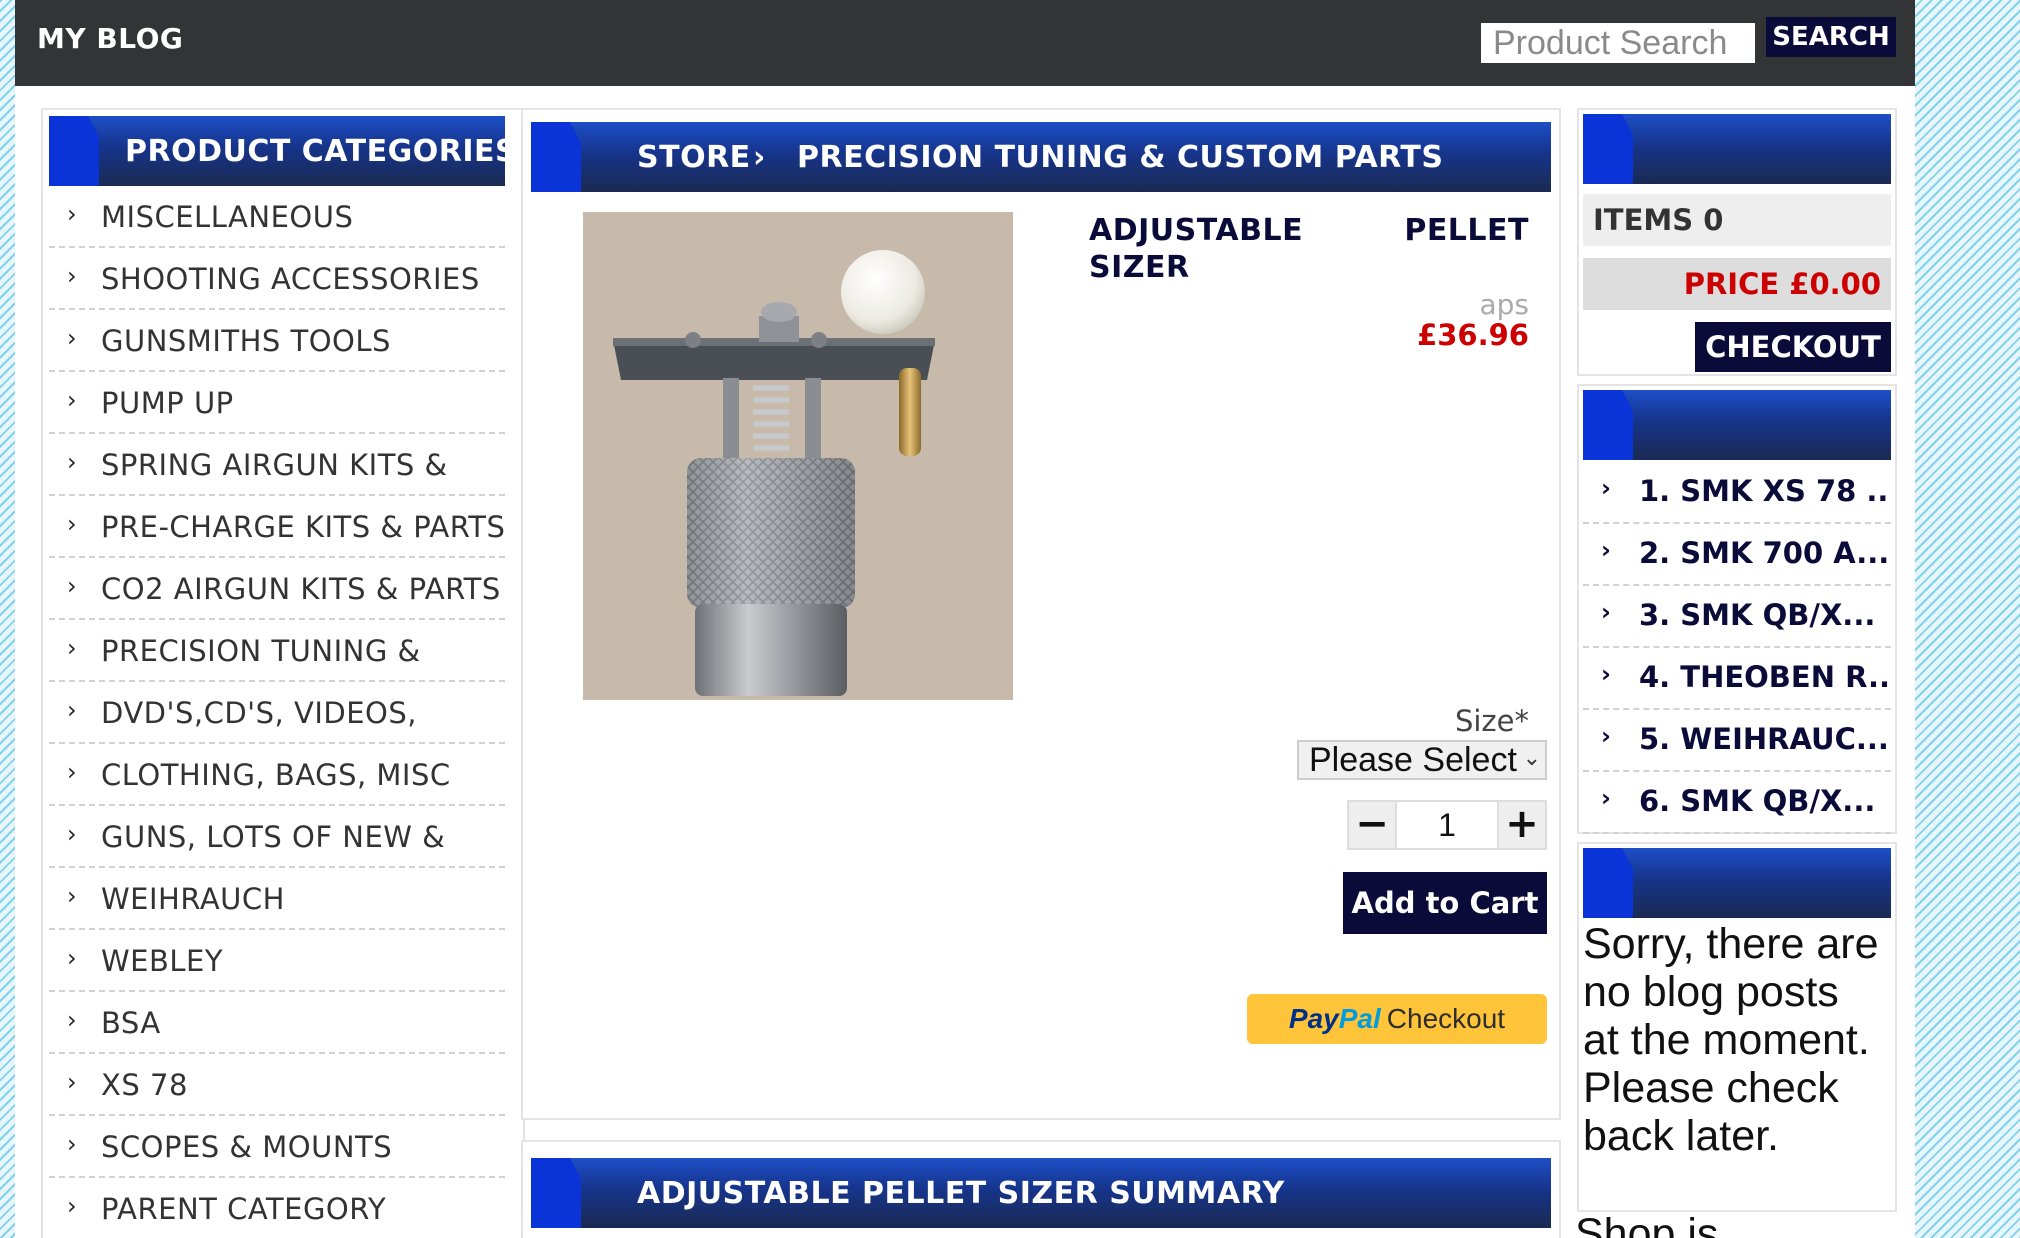 The width and height of the screenshot is (2020, 1238). Describe the element at coordinates (694, 157) in the screenshot. I see `breadcrumb-store-link: STORE` at that location.